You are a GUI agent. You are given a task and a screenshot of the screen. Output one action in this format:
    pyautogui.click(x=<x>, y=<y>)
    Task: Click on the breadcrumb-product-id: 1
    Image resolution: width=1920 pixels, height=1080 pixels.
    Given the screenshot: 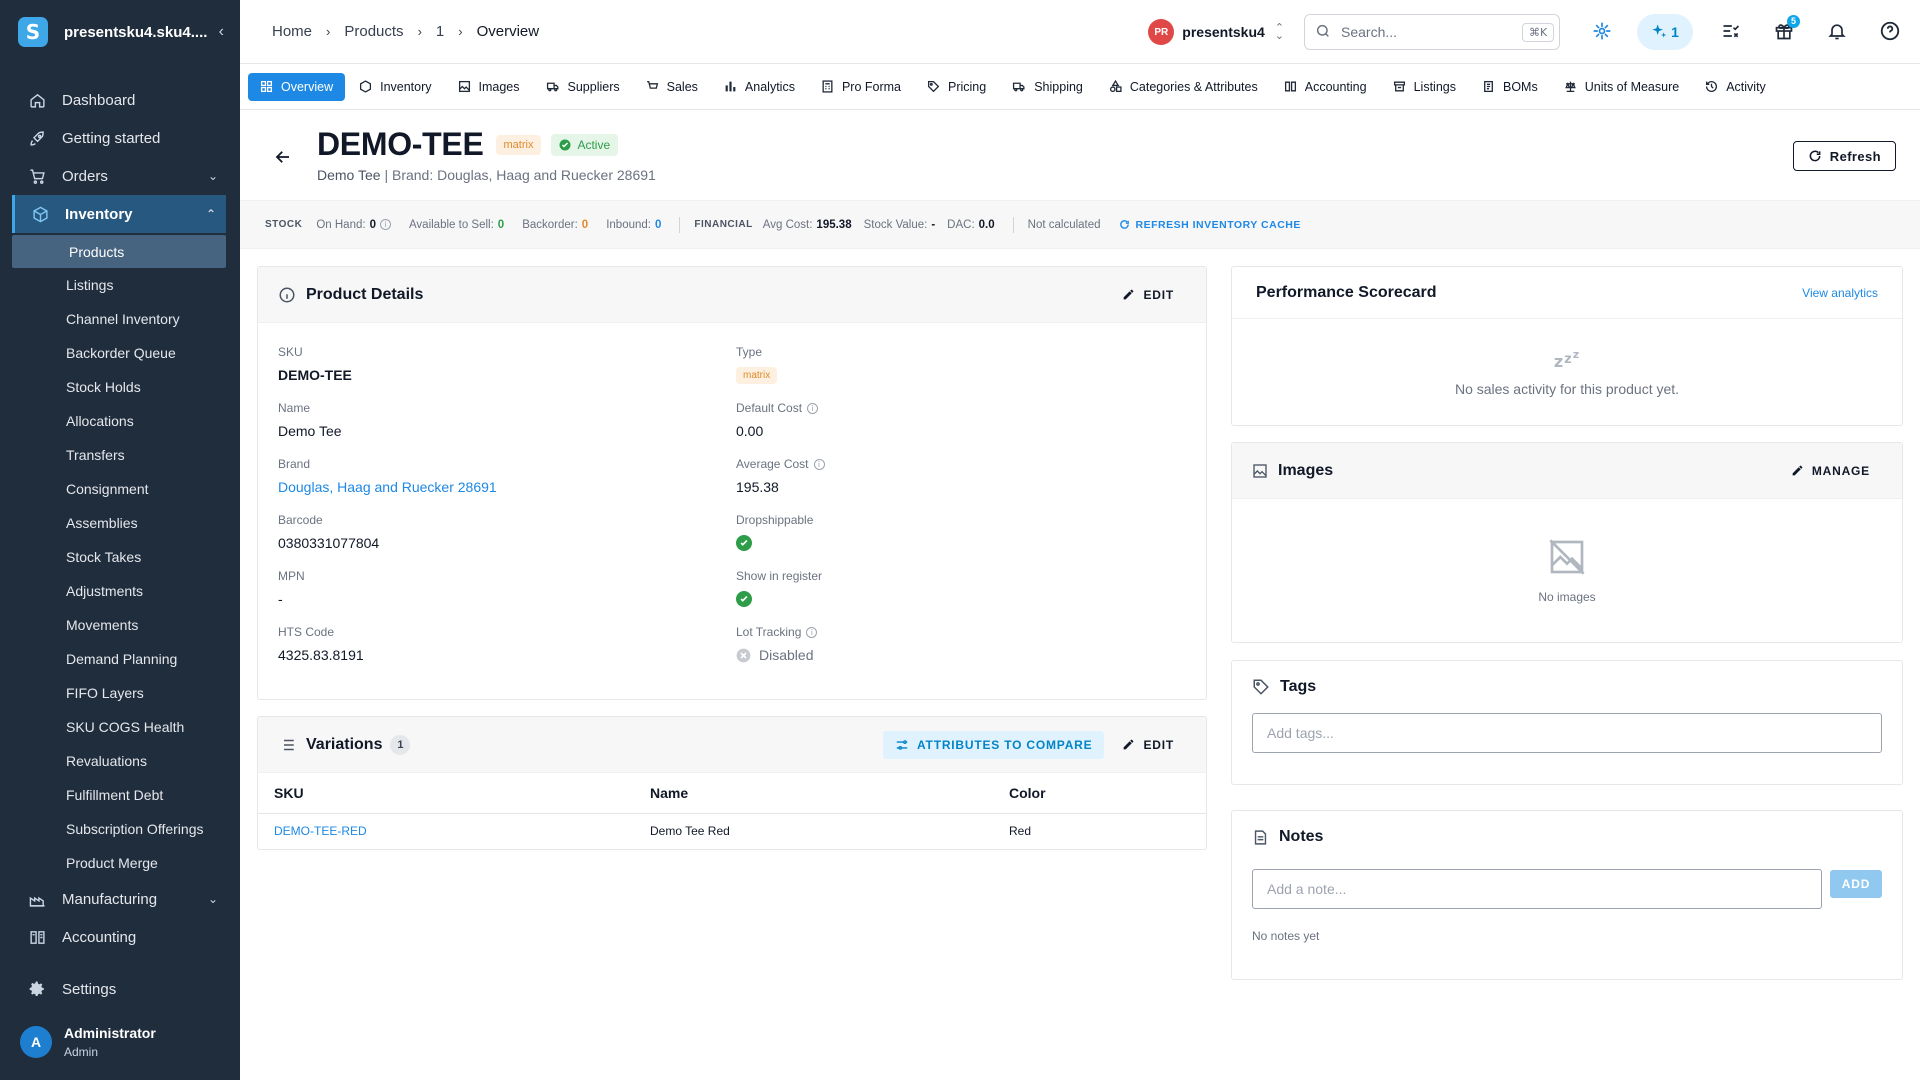 What is the action you would take?
    pyautogui.click(x=440, y=31)
    